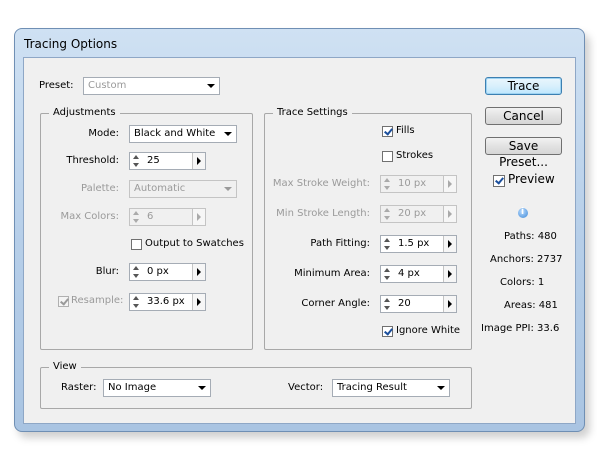  I want to click on max-colors-value: 6, so click(150, 216).